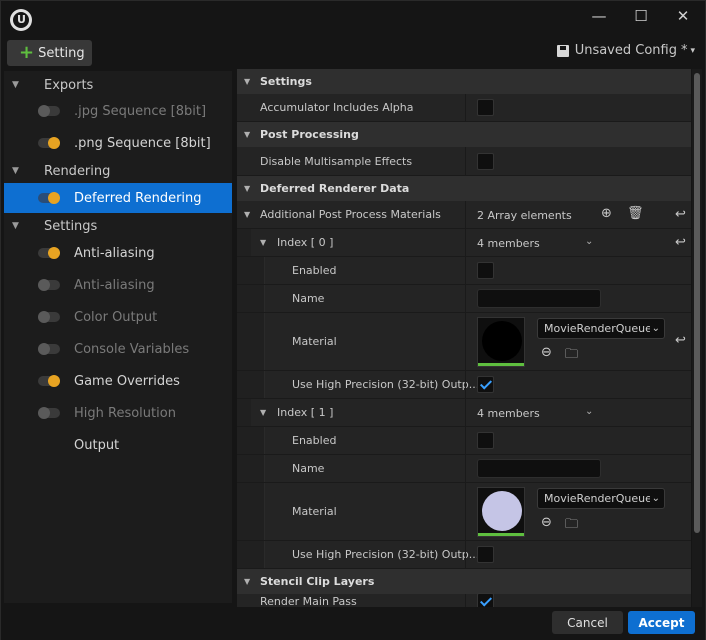 The height and width of the screenshot is (640, 706). I want to click on list-item-high-resolution: High Resolution, so click(118, 413).